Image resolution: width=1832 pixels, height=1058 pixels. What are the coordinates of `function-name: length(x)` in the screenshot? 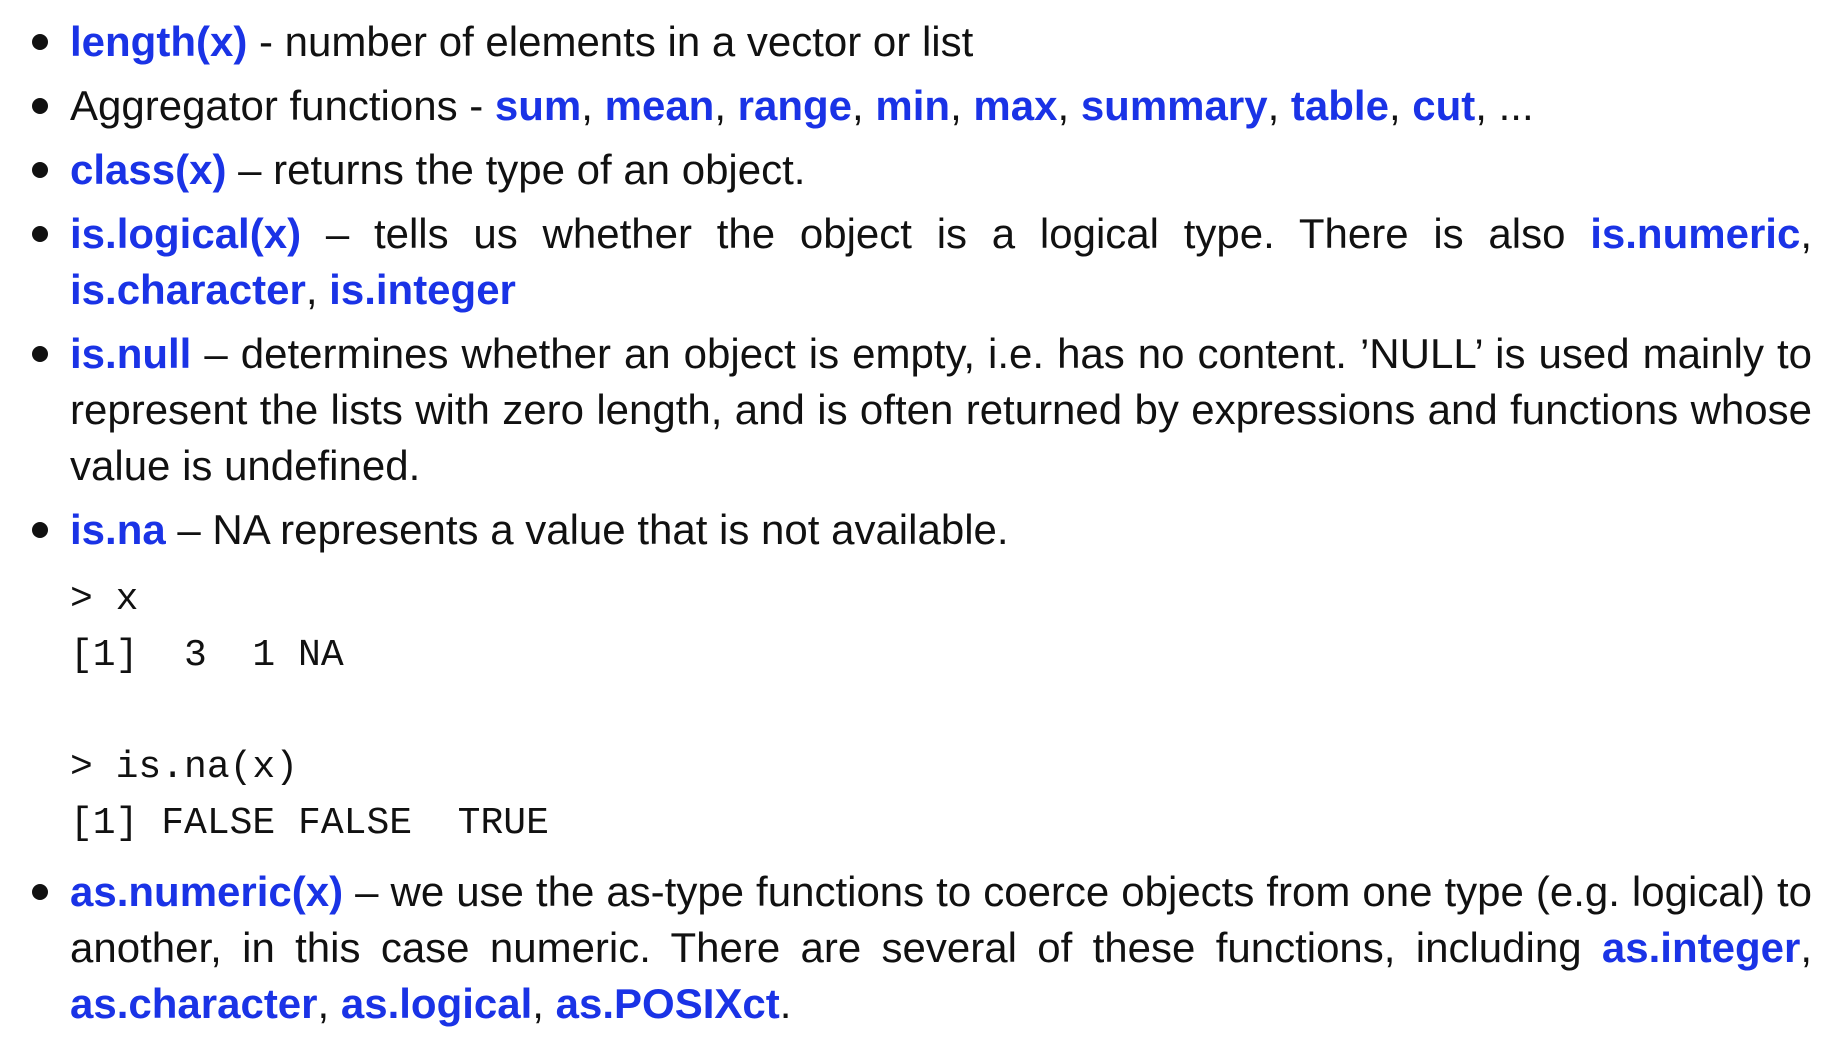 It's located at (159, 41).